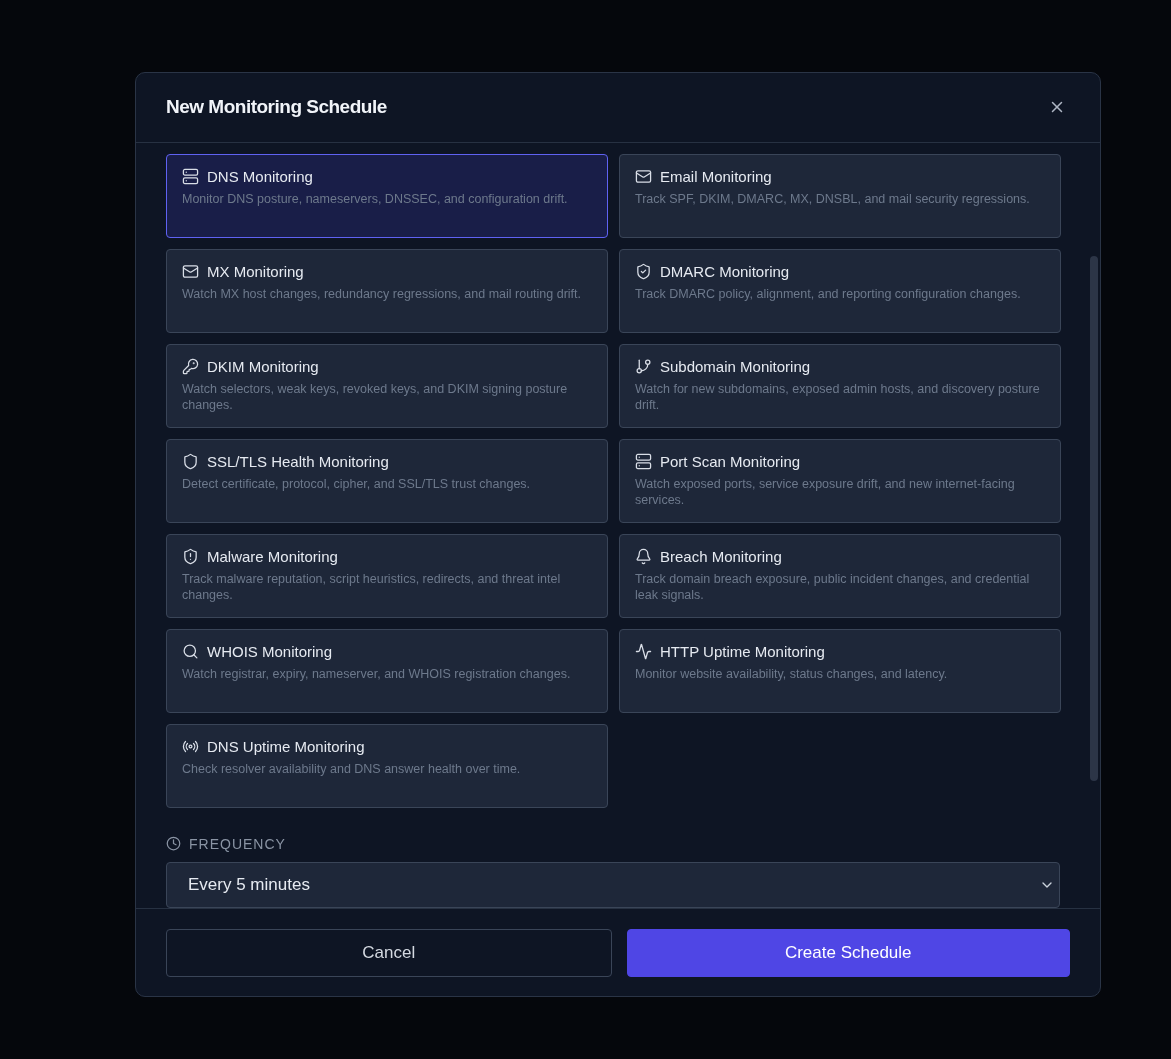  What do you see at coordinates (828, 293) in the screenshot?
I see `option-description: Track DMARC policy, alignment, and reporting configuration changes.` at bounding box center [828, 293].